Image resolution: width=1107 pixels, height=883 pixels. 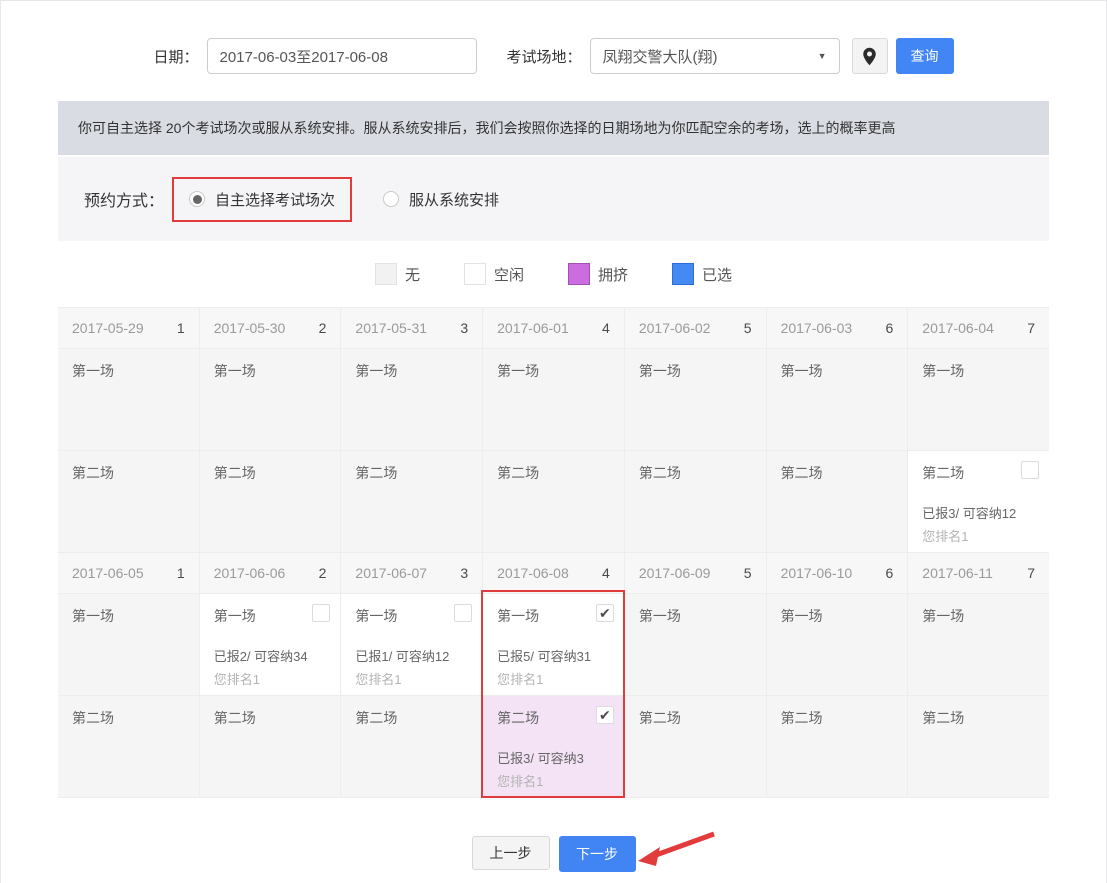 What do you see at coordinates (510, 853) in the screenshot?
I see `prev-step-button: 上一步` at bounding box center [510, 853].